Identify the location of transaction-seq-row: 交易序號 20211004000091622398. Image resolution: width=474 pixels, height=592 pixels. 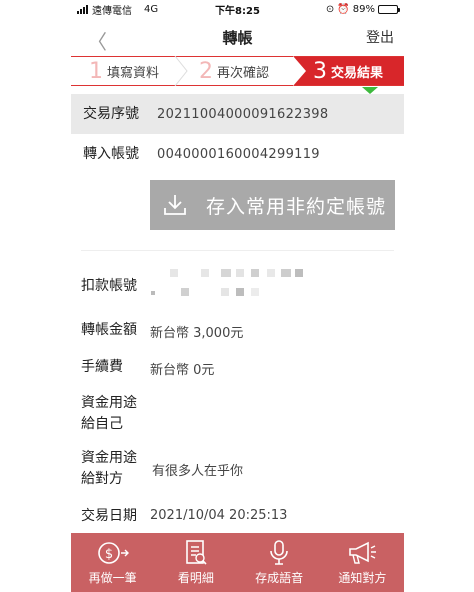
(237, 114).